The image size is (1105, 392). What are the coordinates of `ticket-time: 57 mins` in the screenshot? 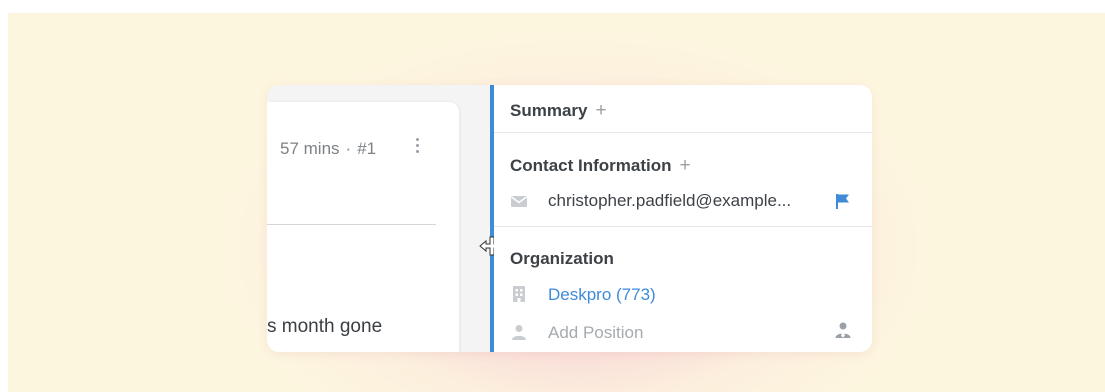 It's located at (310, 148).